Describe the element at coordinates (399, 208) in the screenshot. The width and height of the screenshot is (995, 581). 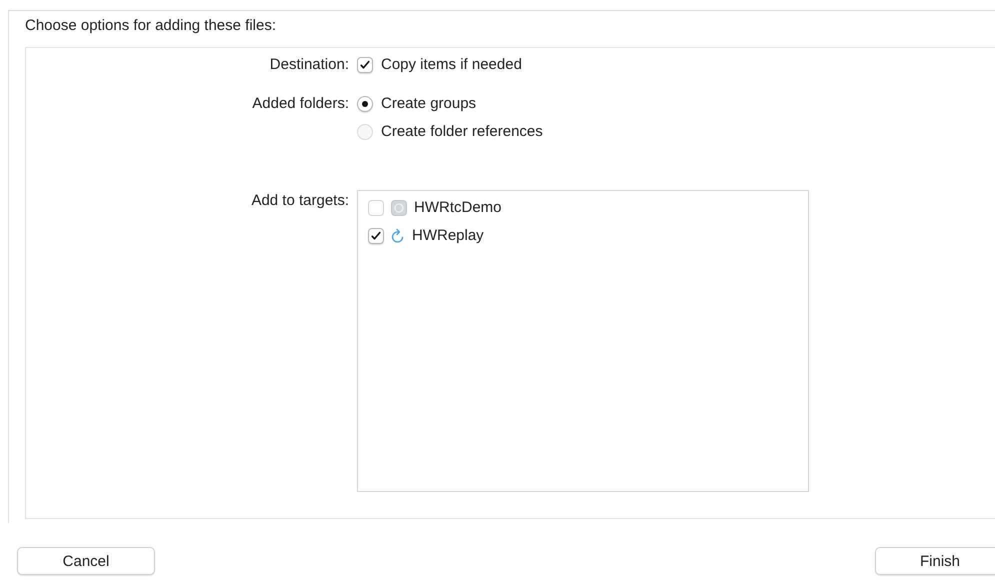
I see `app-icon` at that location.